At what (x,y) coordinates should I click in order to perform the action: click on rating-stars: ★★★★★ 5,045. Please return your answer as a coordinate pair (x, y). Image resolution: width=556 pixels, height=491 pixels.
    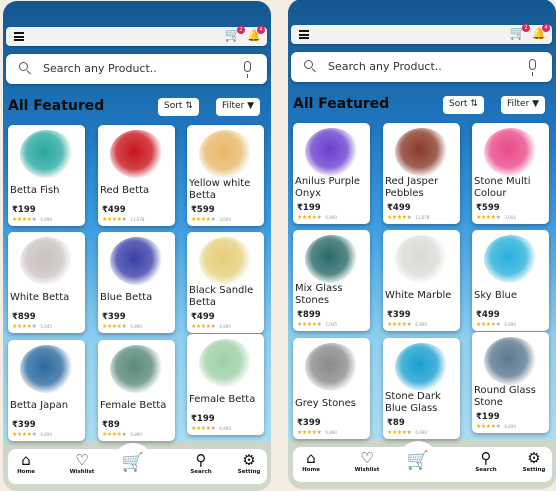
    Looking at the image, I should click on (317, 324).